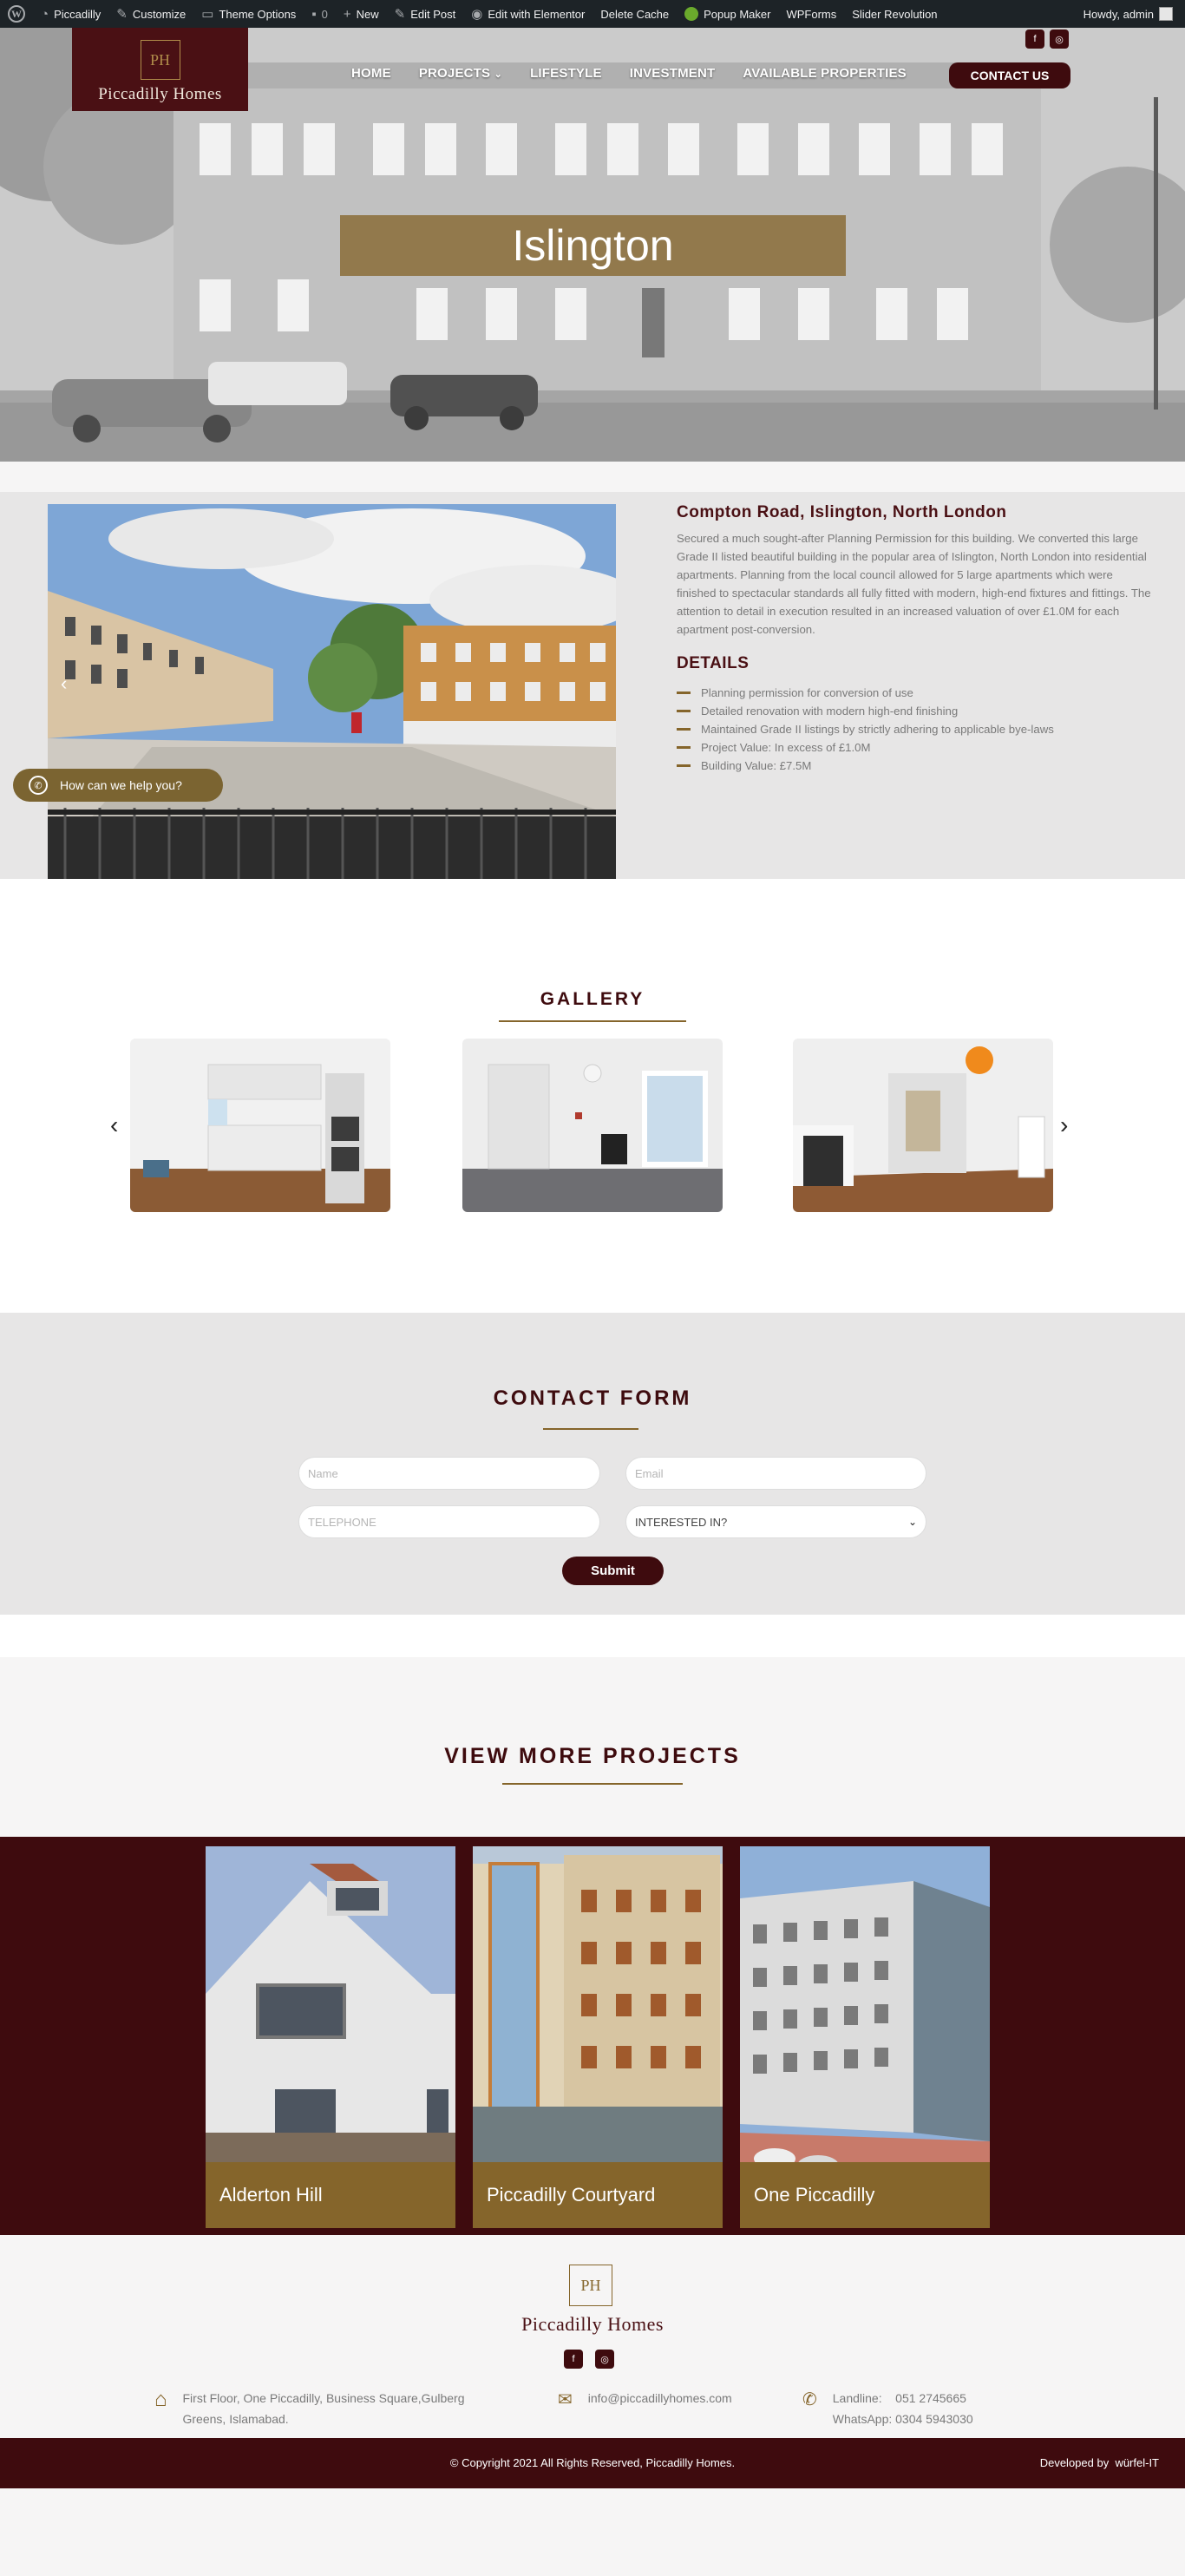 This screenshot has height=2576, width=1185. I want to click on site-name-link: ◔ Piccadilly, so click(70, 14).